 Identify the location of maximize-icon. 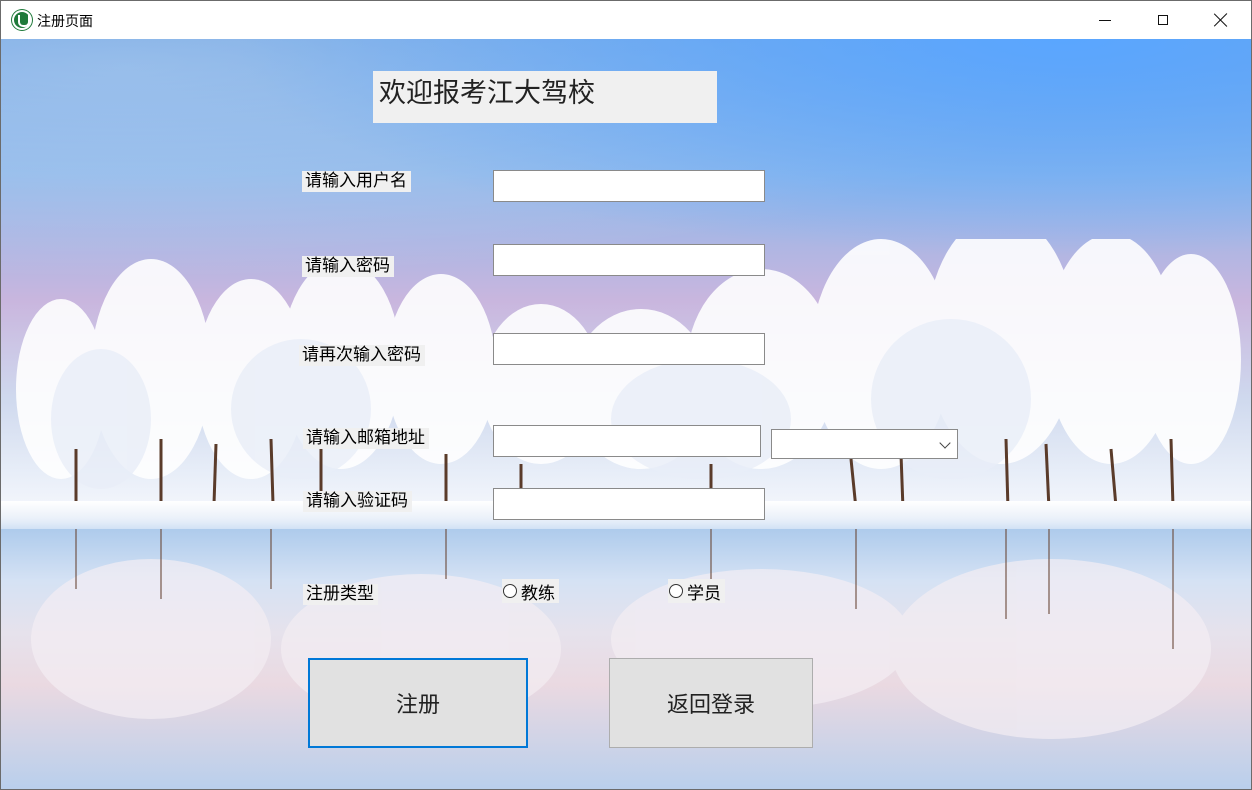
(1163, 20).